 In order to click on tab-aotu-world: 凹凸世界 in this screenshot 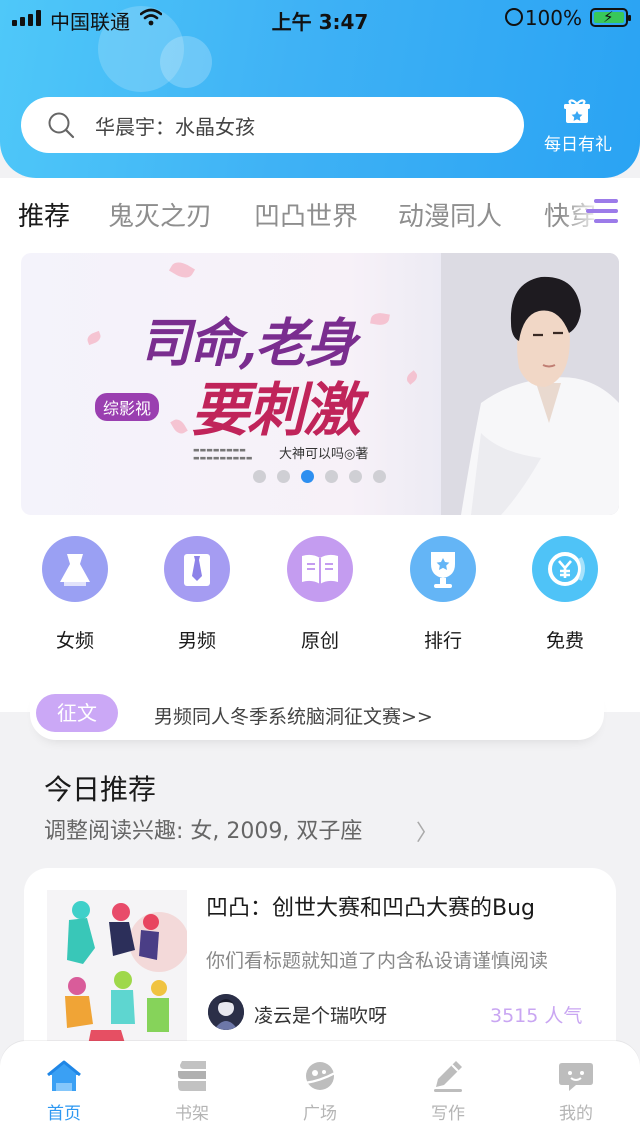, I will do `click(306, 214)`.